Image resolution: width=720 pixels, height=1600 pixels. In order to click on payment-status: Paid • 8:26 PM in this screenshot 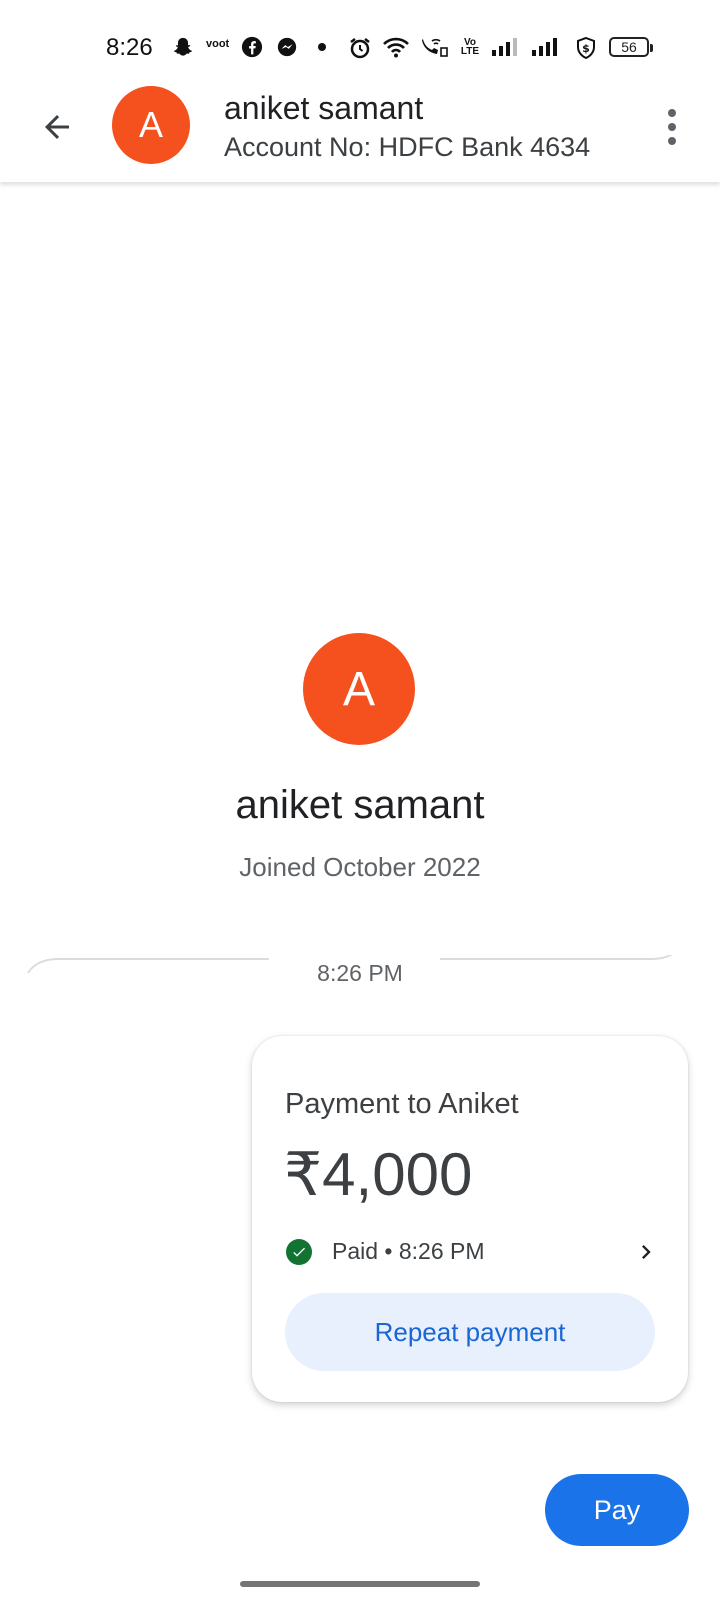, I will do `click(408, 1251)`.